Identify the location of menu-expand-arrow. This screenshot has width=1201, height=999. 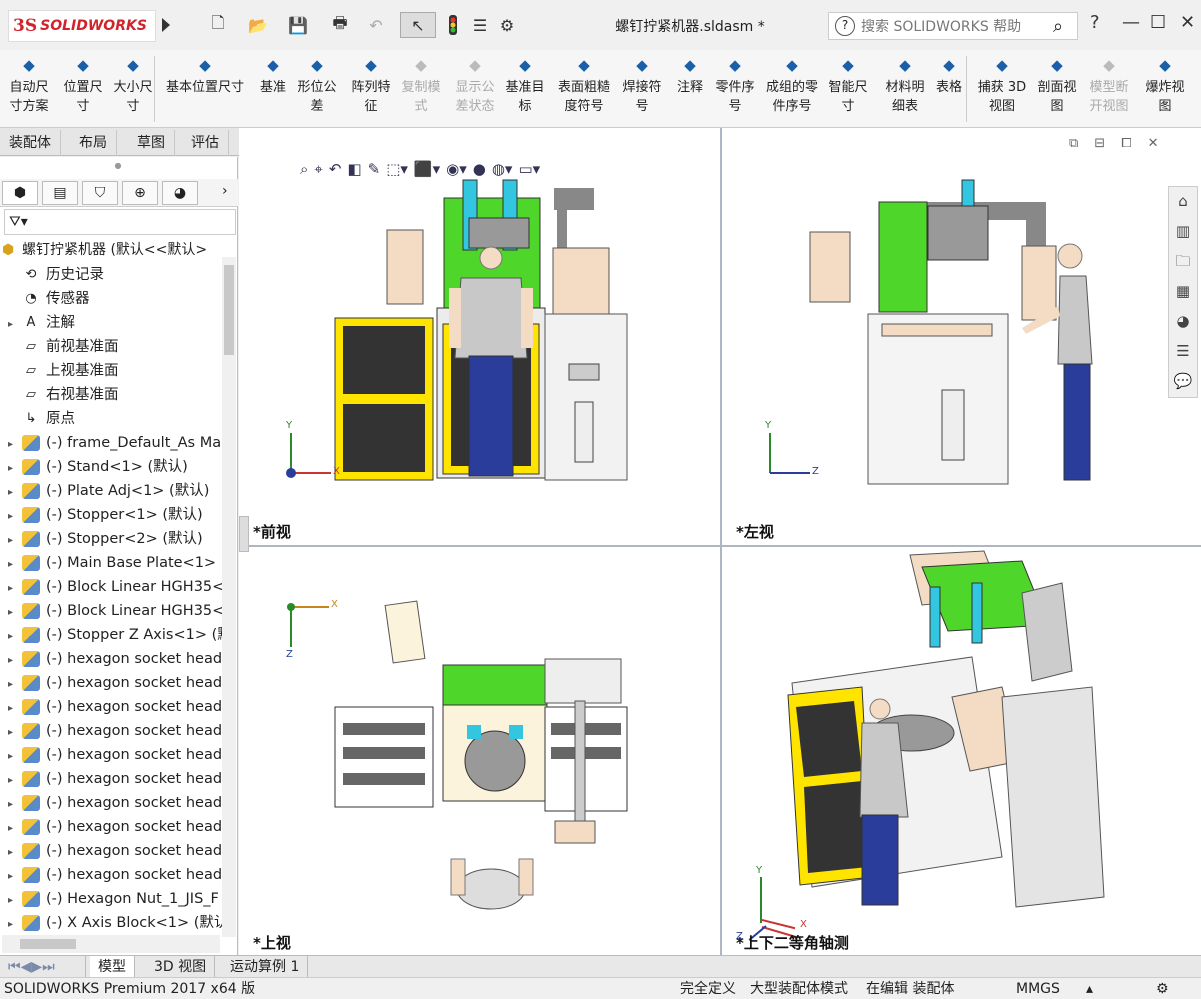
(166, 25).